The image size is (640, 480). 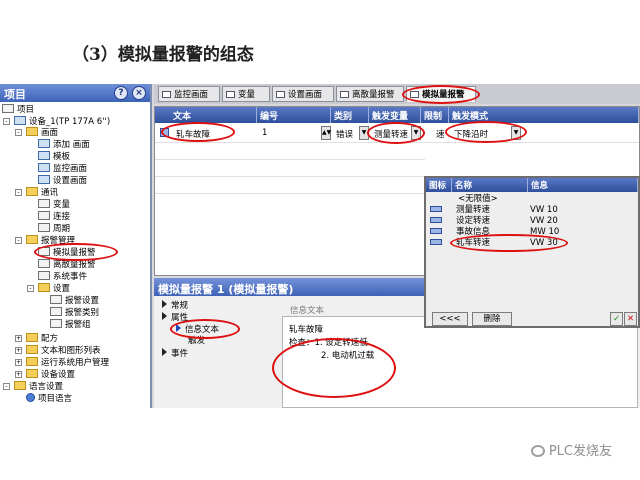 I want to click on close-button: ×, so click(x=139, y=93).